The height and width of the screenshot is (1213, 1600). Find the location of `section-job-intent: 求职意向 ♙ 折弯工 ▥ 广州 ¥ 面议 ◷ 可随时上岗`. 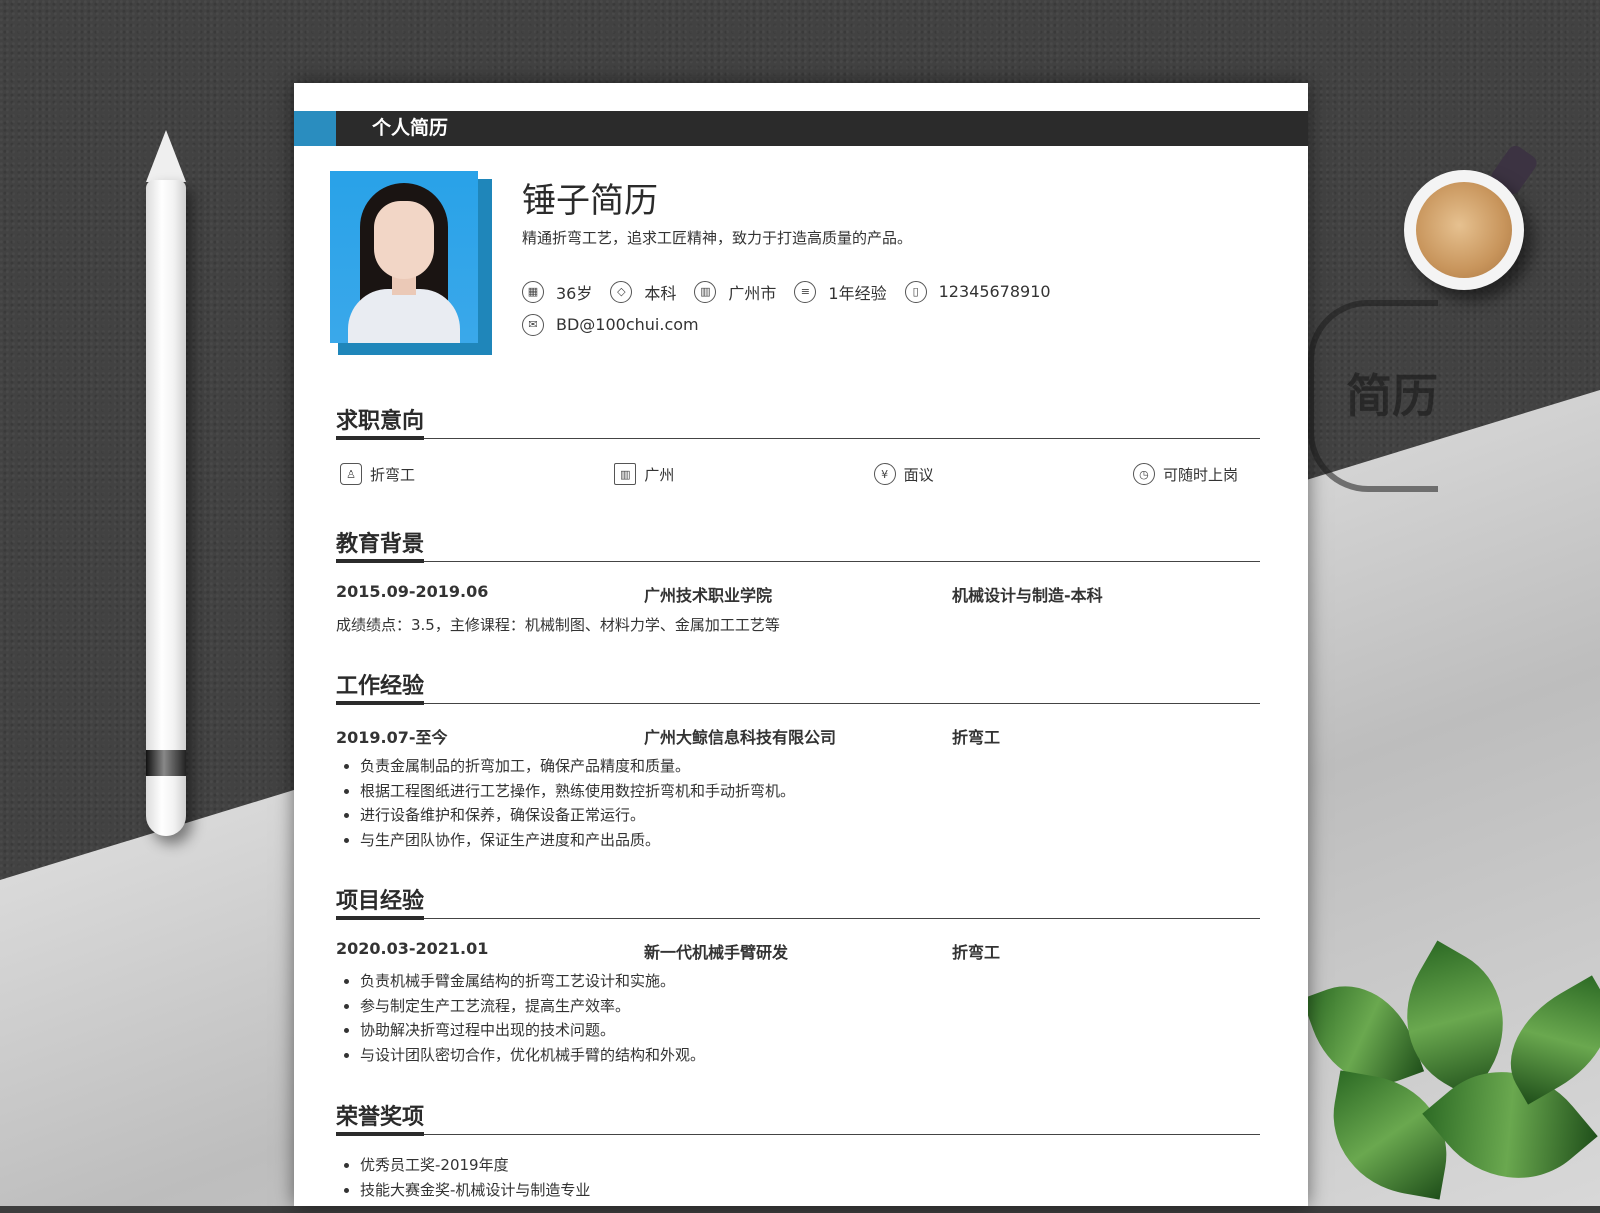

section-job-intent: 求职意向 ♙ 折弯工 ▥ 广州 ¥ 面议 ◷ 可随时上岗 is located at coordinates (798, 445).